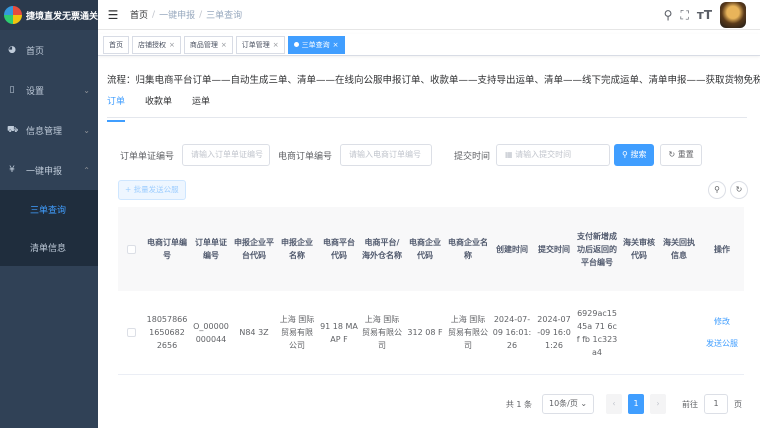 The width and height of the screenshot is (760, 428). I want to click on select-all-checkbox, so click(131, 249).